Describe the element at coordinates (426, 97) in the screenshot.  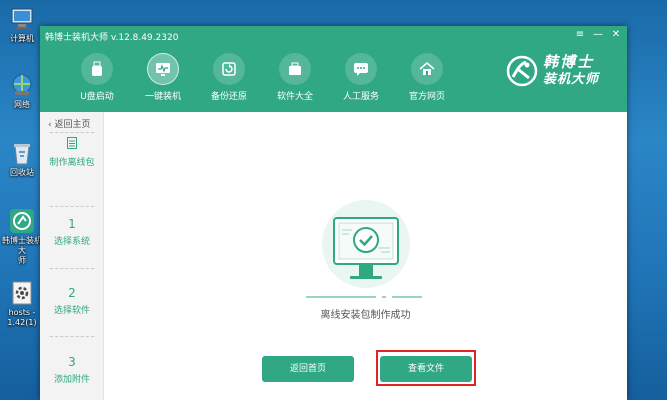
I see `nav-label: 官方网页` at that location.